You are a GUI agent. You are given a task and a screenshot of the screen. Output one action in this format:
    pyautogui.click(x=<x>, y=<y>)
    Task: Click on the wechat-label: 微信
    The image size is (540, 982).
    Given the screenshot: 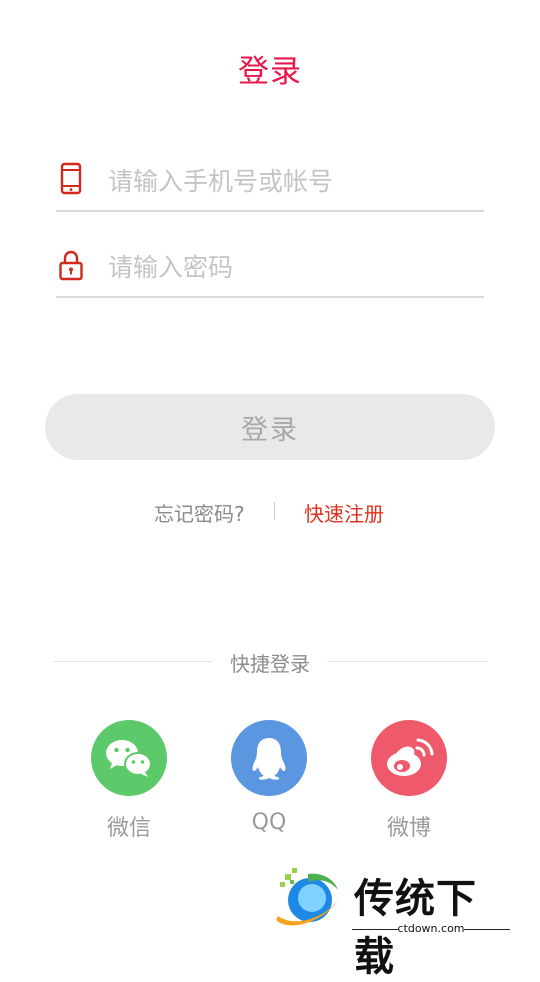 What is the action you would take?
    pyautogui.click(x=128, y=828)
    